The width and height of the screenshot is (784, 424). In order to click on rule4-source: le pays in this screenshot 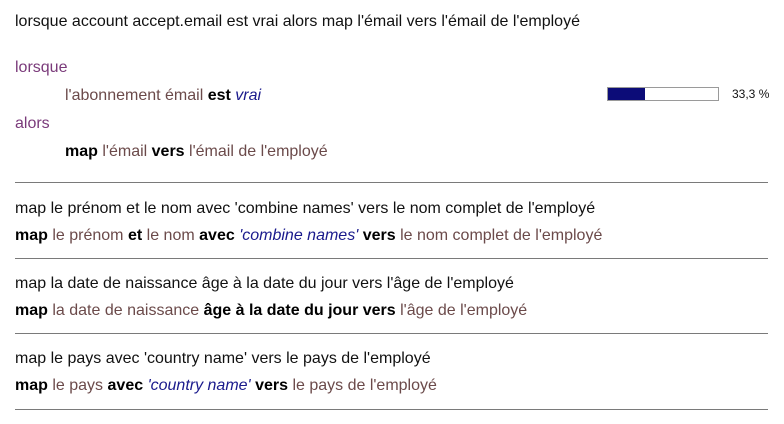, I will do `click(78, 385)`.